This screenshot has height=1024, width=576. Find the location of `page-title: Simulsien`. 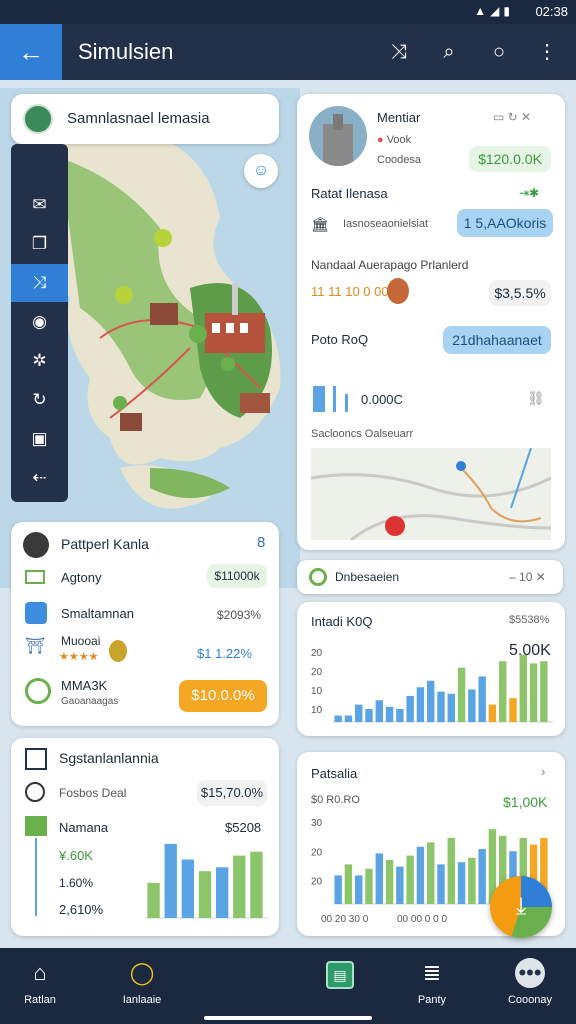

page-title: Simulsien is located at coordinates (126, 51).